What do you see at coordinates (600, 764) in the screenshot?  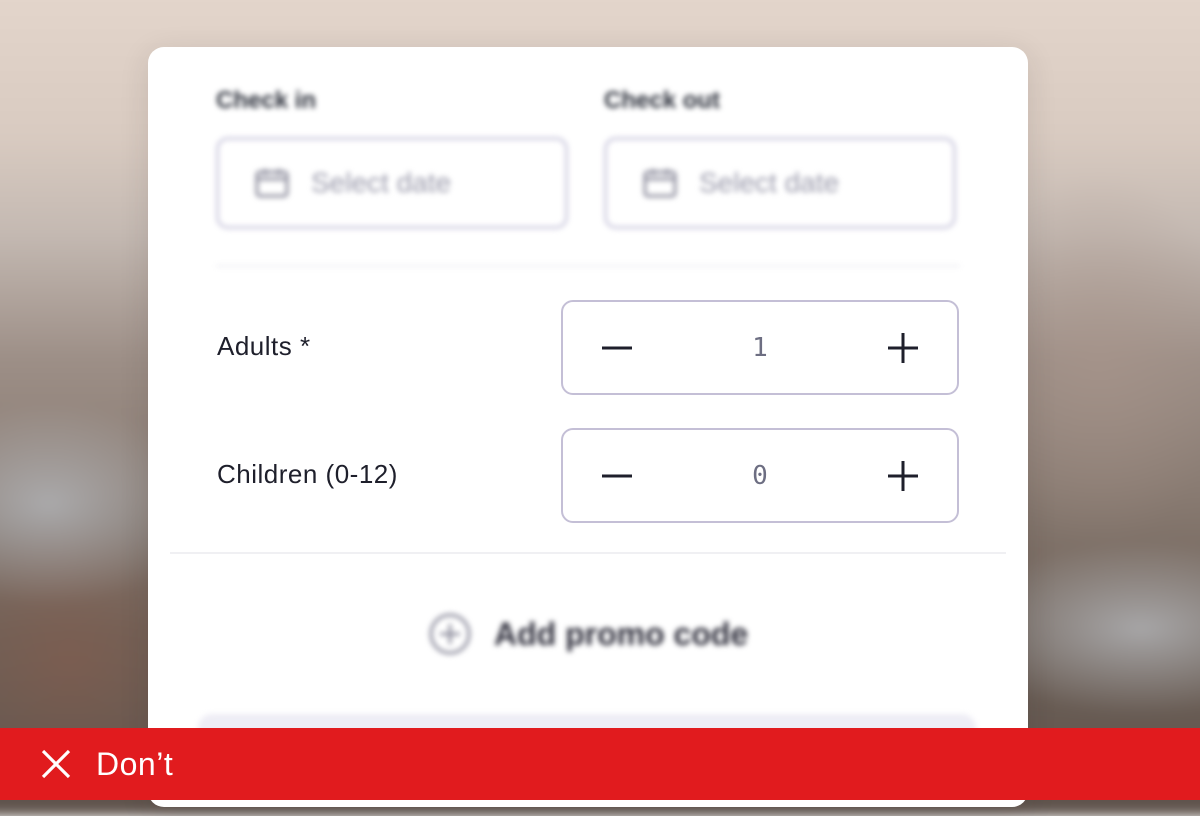 I see `dont-banner: Don’t` at bounding box center [600, 764].